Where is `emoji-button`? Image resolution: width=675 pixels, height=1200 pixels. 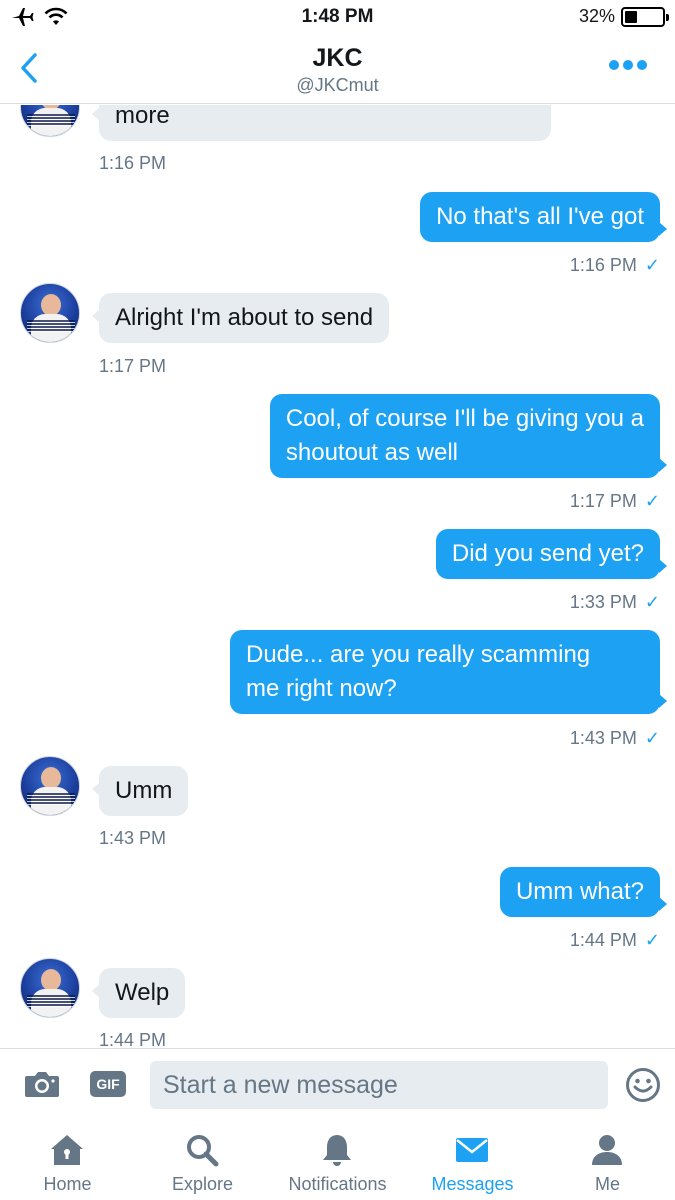 emoji-button is located at coordinates (643, 1085).